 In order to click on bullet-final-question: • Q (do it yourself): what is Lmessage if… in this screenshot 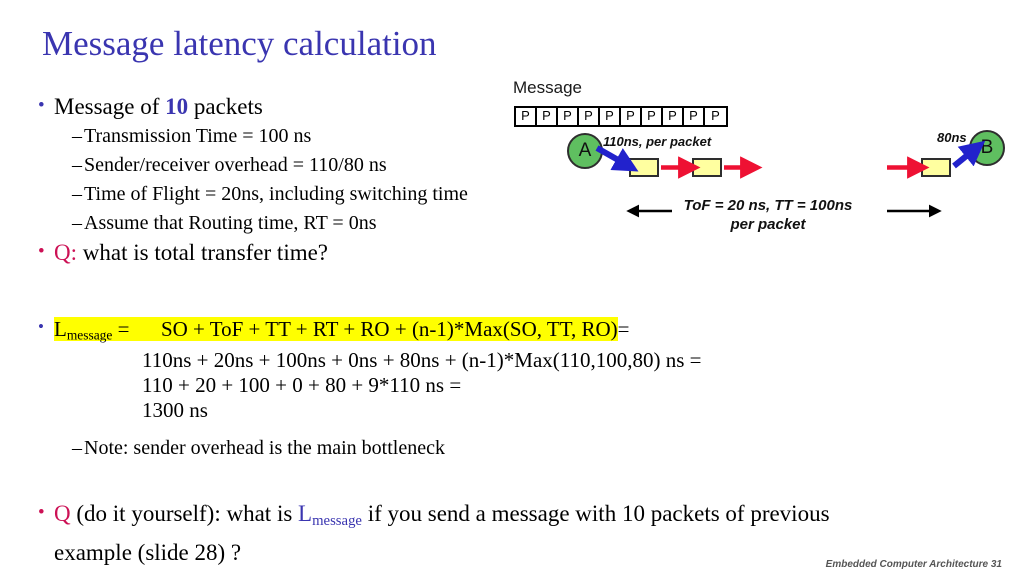, I will do `click(505, 533)`.